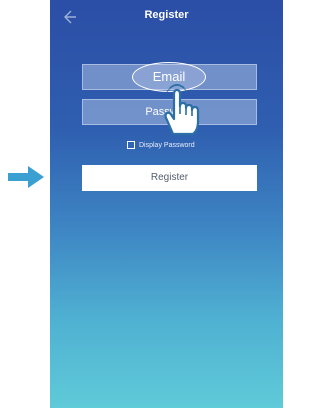 Image resolution: width=320 pixels, height=408 pixels. I want to click on display-password-label: Display Password, so click(167, 145).